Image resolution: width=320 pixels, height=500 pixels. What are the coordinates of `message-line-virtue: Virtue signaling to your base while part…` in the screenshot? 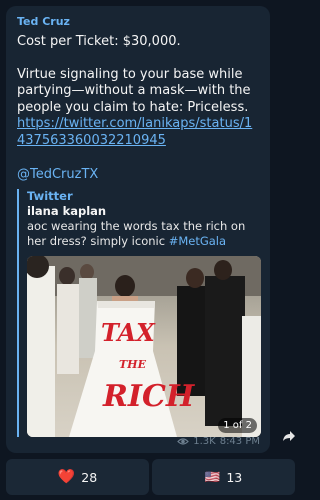 It's located at (134, 90).